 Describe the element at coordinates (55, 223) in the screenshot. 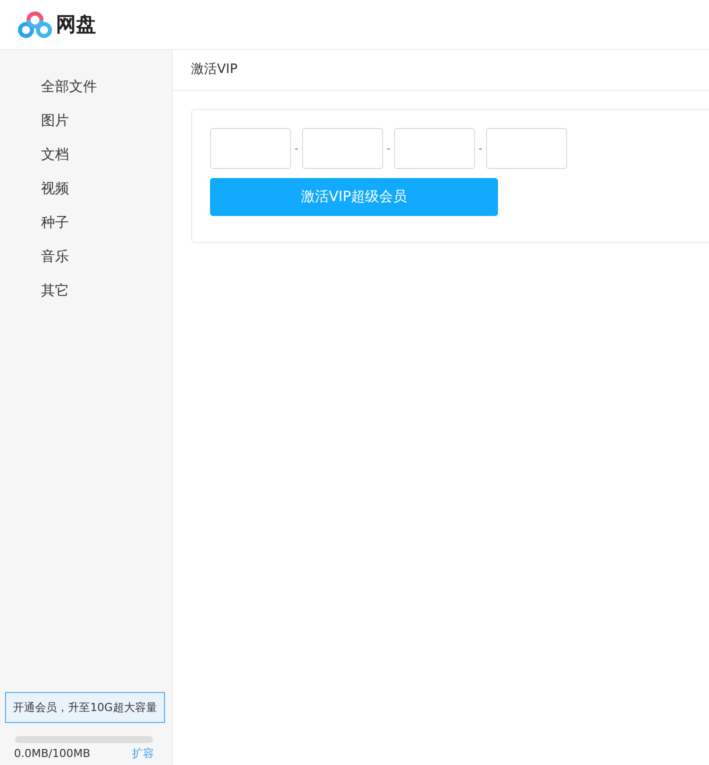

I see `sidebar-item: 种子` at that location.